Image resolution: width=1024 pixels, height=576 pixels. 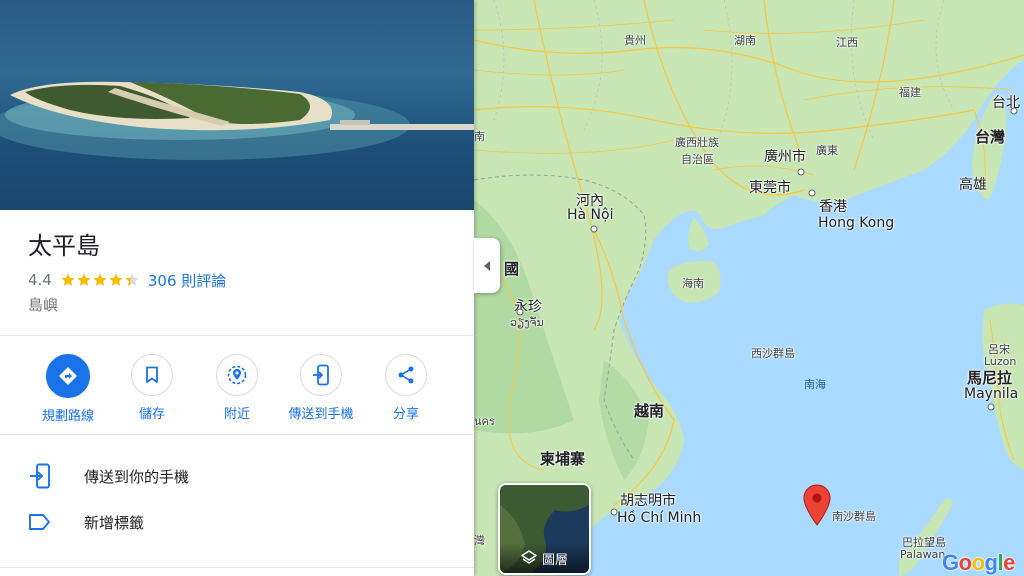 What do you see at coordinates (990, 378) in the screenshot?
I see `map-label-manila-zh: 馬尼拉` at bounding box center [990, 378].